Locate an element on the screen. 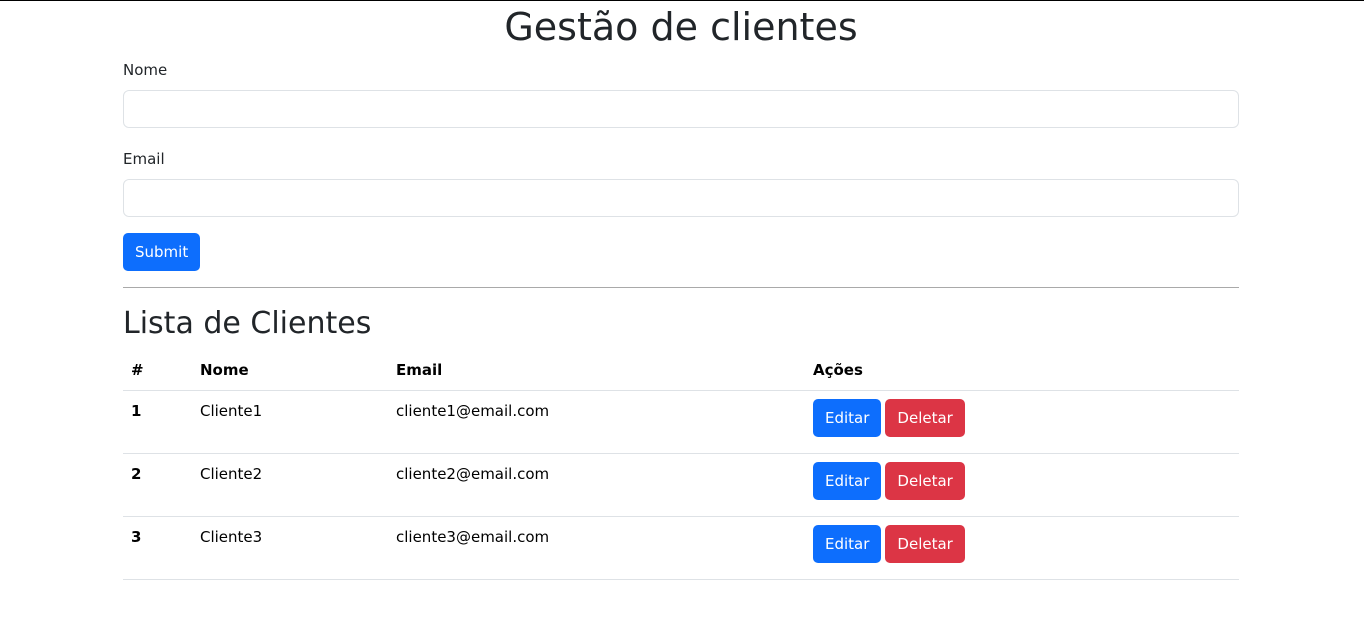 Image resolution: width=1364 pixels, height=625 pixels. email-input is located at coordinates (681, 198).